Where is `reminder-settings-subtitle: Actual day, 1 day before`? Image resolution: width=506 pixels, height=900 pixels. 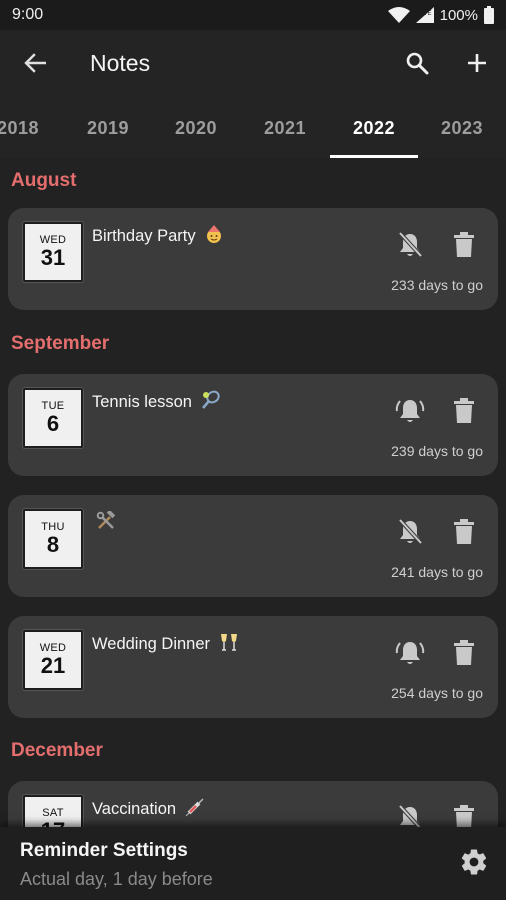 reminder-settings-subtitle: Actual day, 1 day before is located at coordinates (116, 879).